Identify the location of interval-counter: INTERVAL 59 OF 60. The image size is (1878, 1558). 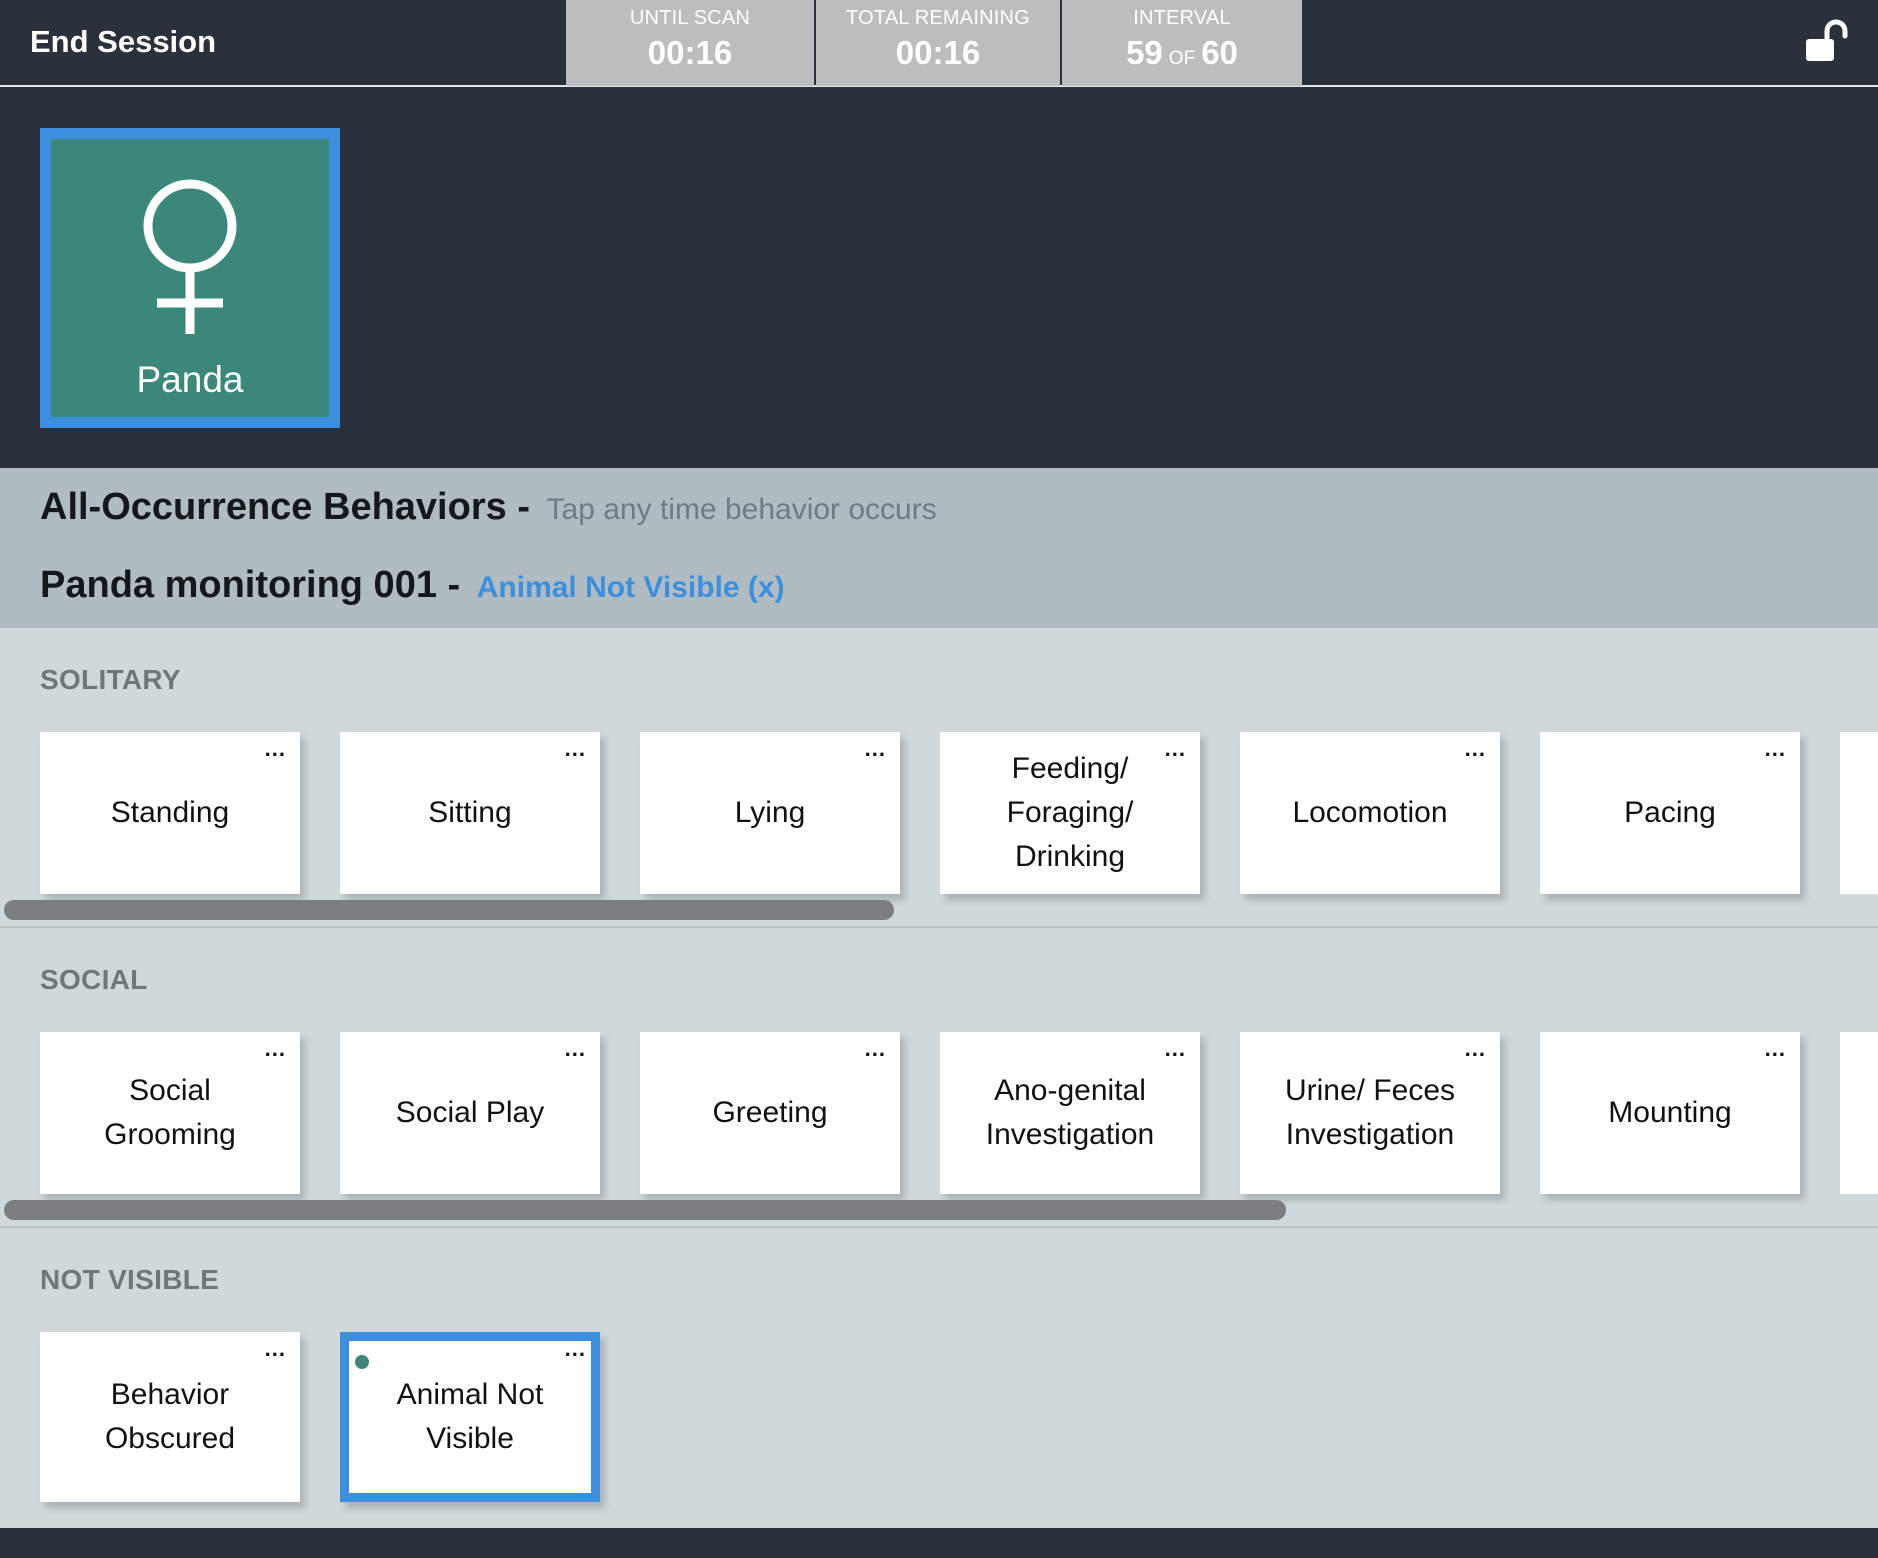
(1182, 43).